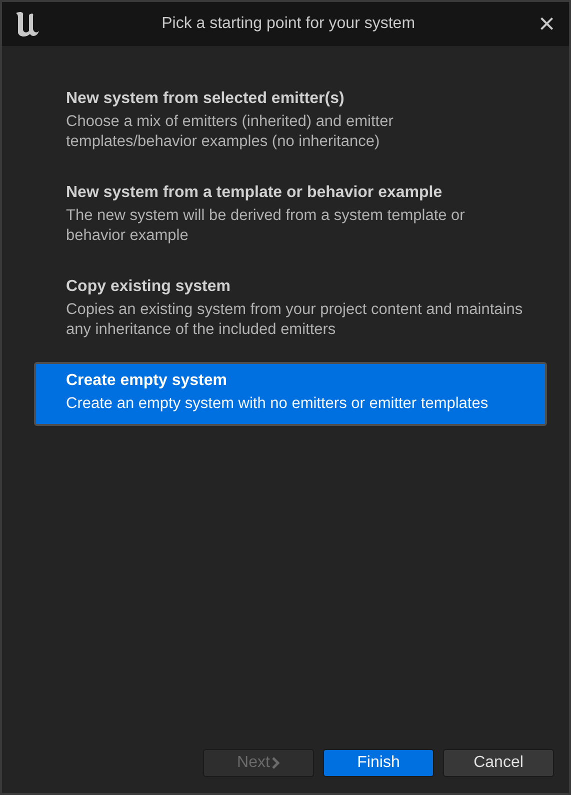  Describe the element at coordinates (149, 287) in the screenshot. I see `option-title: Copy existing system` at that location.